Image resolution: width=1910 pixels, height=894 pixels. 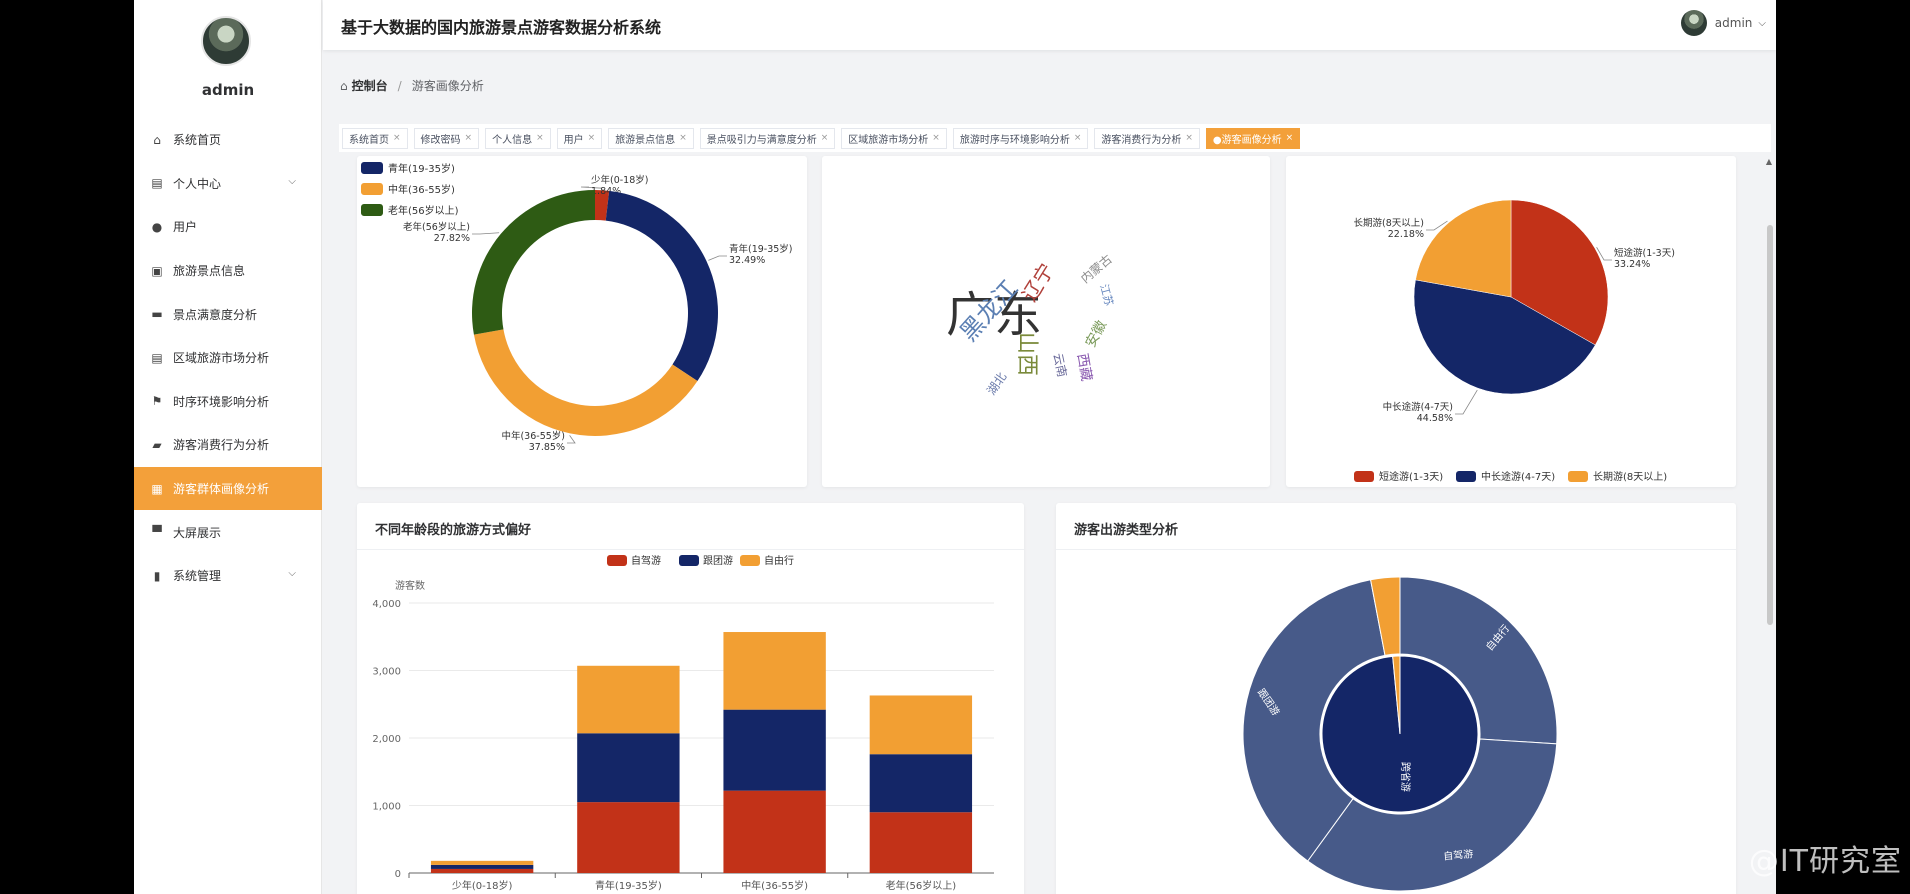 I want to click on sidebar-item: ▤ 区域旅游市场分析, so click(x=228, y=358).